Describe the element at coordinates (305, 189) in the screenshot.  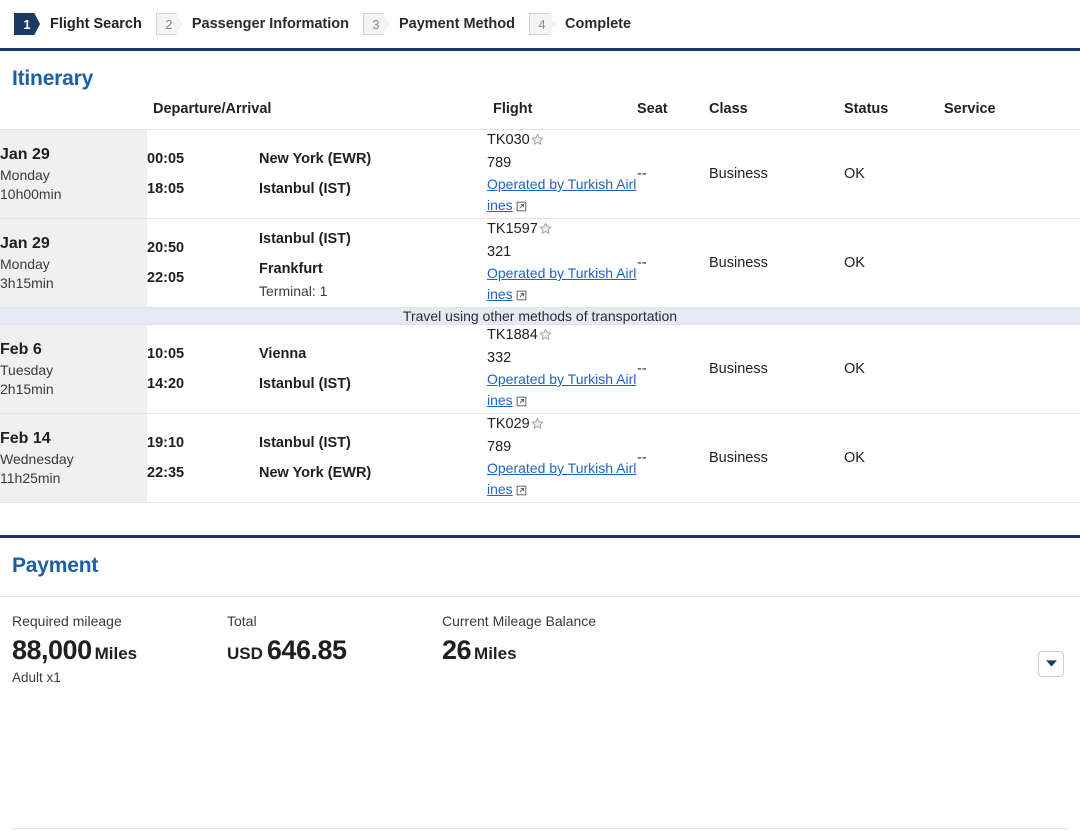
I see `arrival-airport: Istanbul (IST)` at that location.